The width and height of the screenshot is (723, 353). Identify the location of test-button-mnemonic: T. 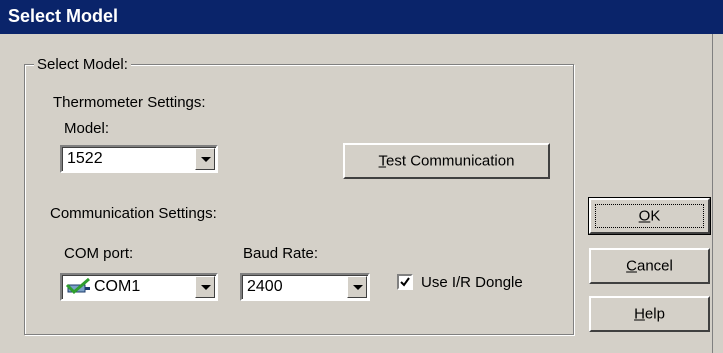
(382, 161).